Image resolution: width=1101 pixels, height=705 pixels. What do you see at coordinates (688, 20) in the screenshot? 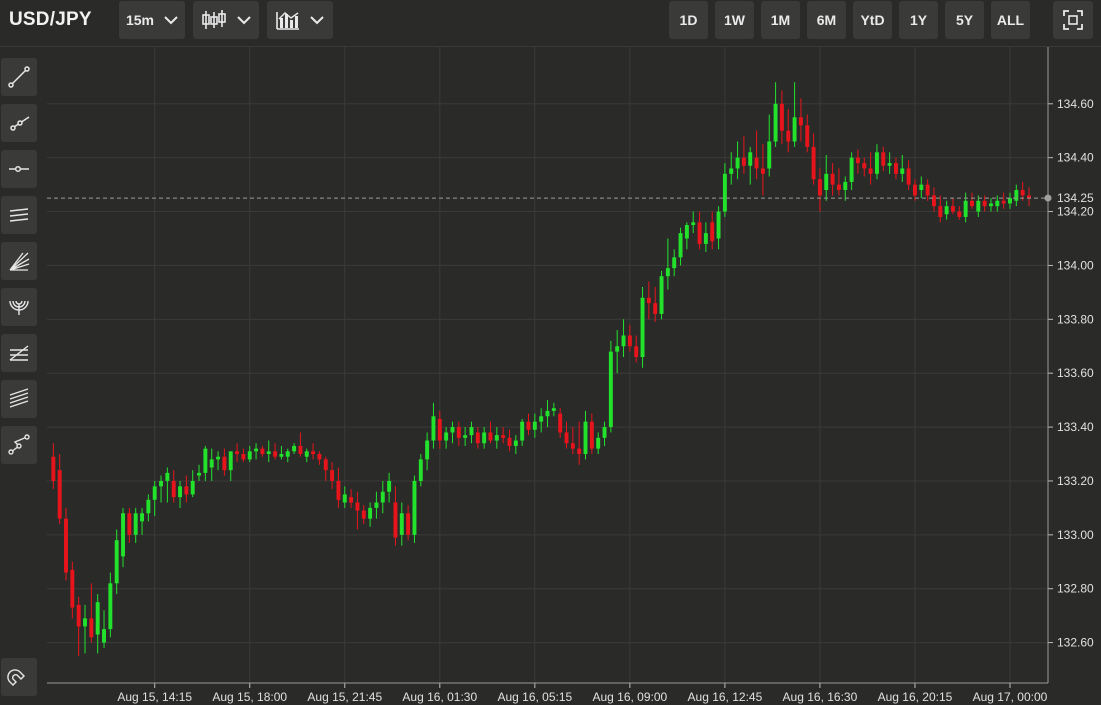
I see `range-1d-button: 1D` at bounding box center [688, 20].